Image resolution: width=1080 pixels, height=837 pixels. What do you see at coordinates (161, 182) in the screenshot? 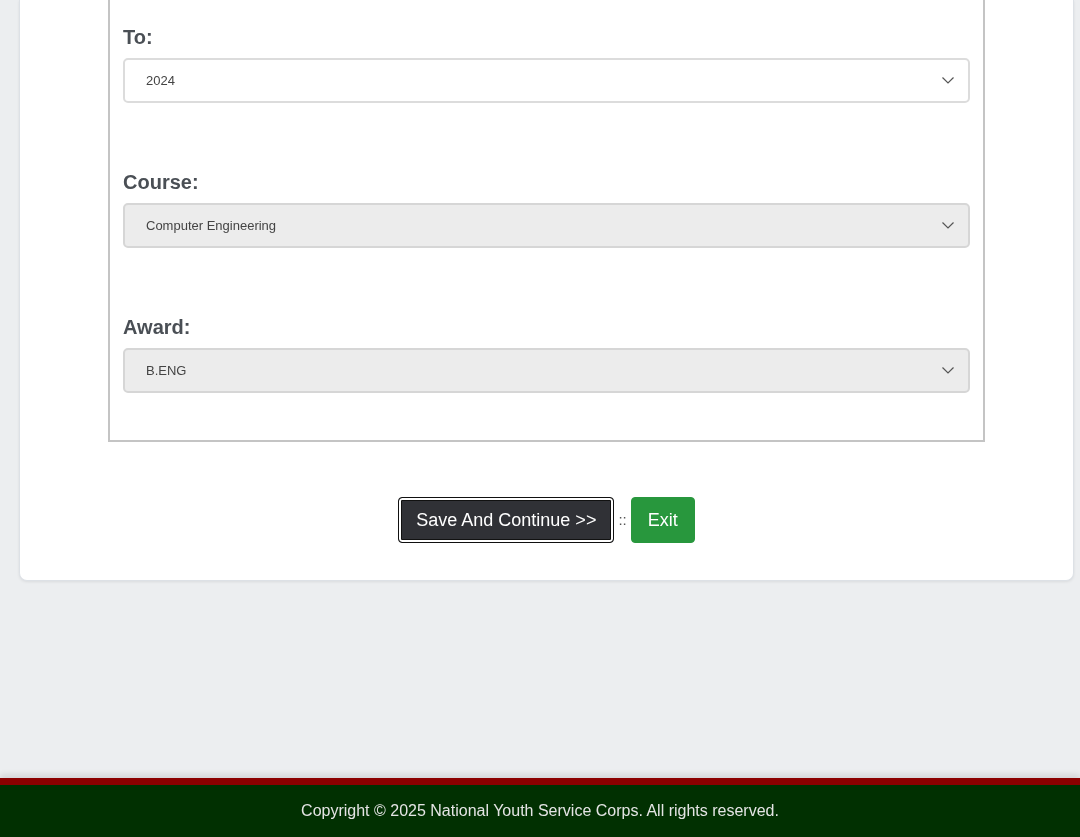
I see `field-label: Course:` at bounding box center [161, 182].